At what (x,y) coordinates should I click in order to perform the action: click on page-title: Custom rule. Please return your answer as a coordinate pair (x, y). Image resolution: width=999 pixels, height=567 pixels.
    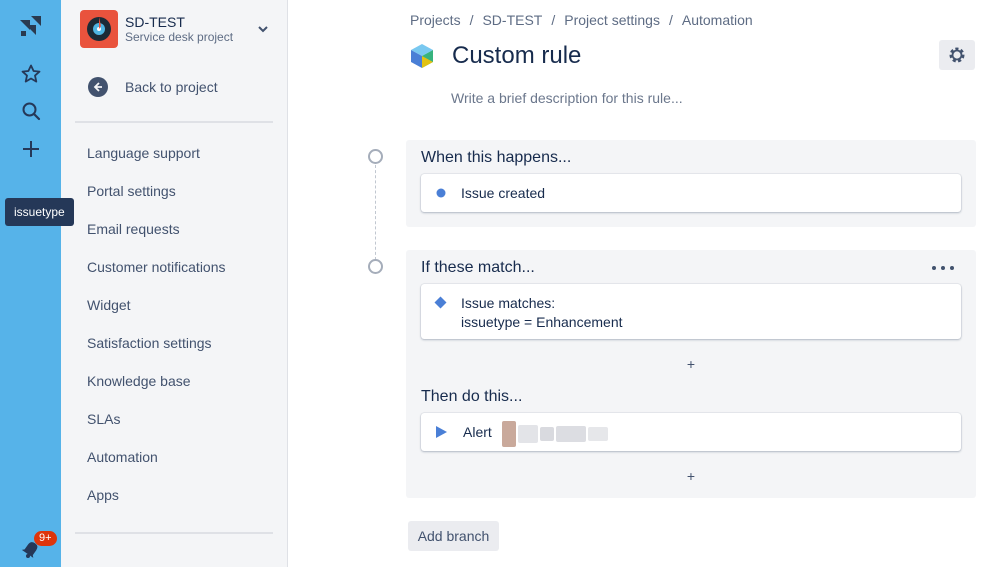
    Looking at the image, I should click on (517, 55).